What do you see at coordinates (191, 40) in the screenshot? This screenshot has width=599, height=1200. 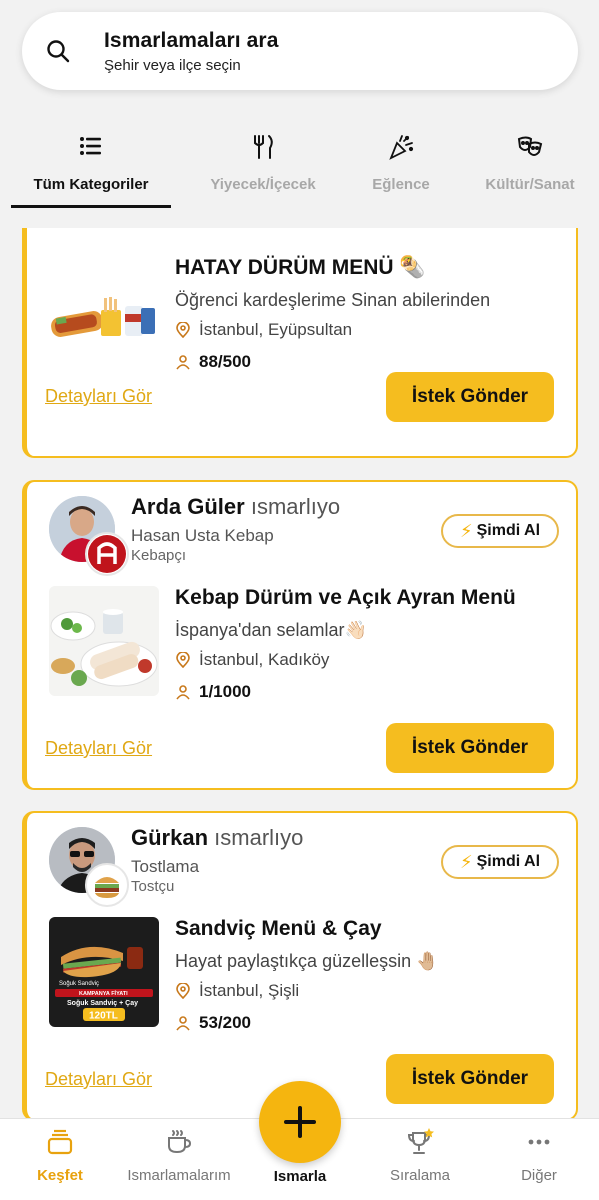 I see `search-title: Ismarlamaları ara` at bounding box center [191, 40].